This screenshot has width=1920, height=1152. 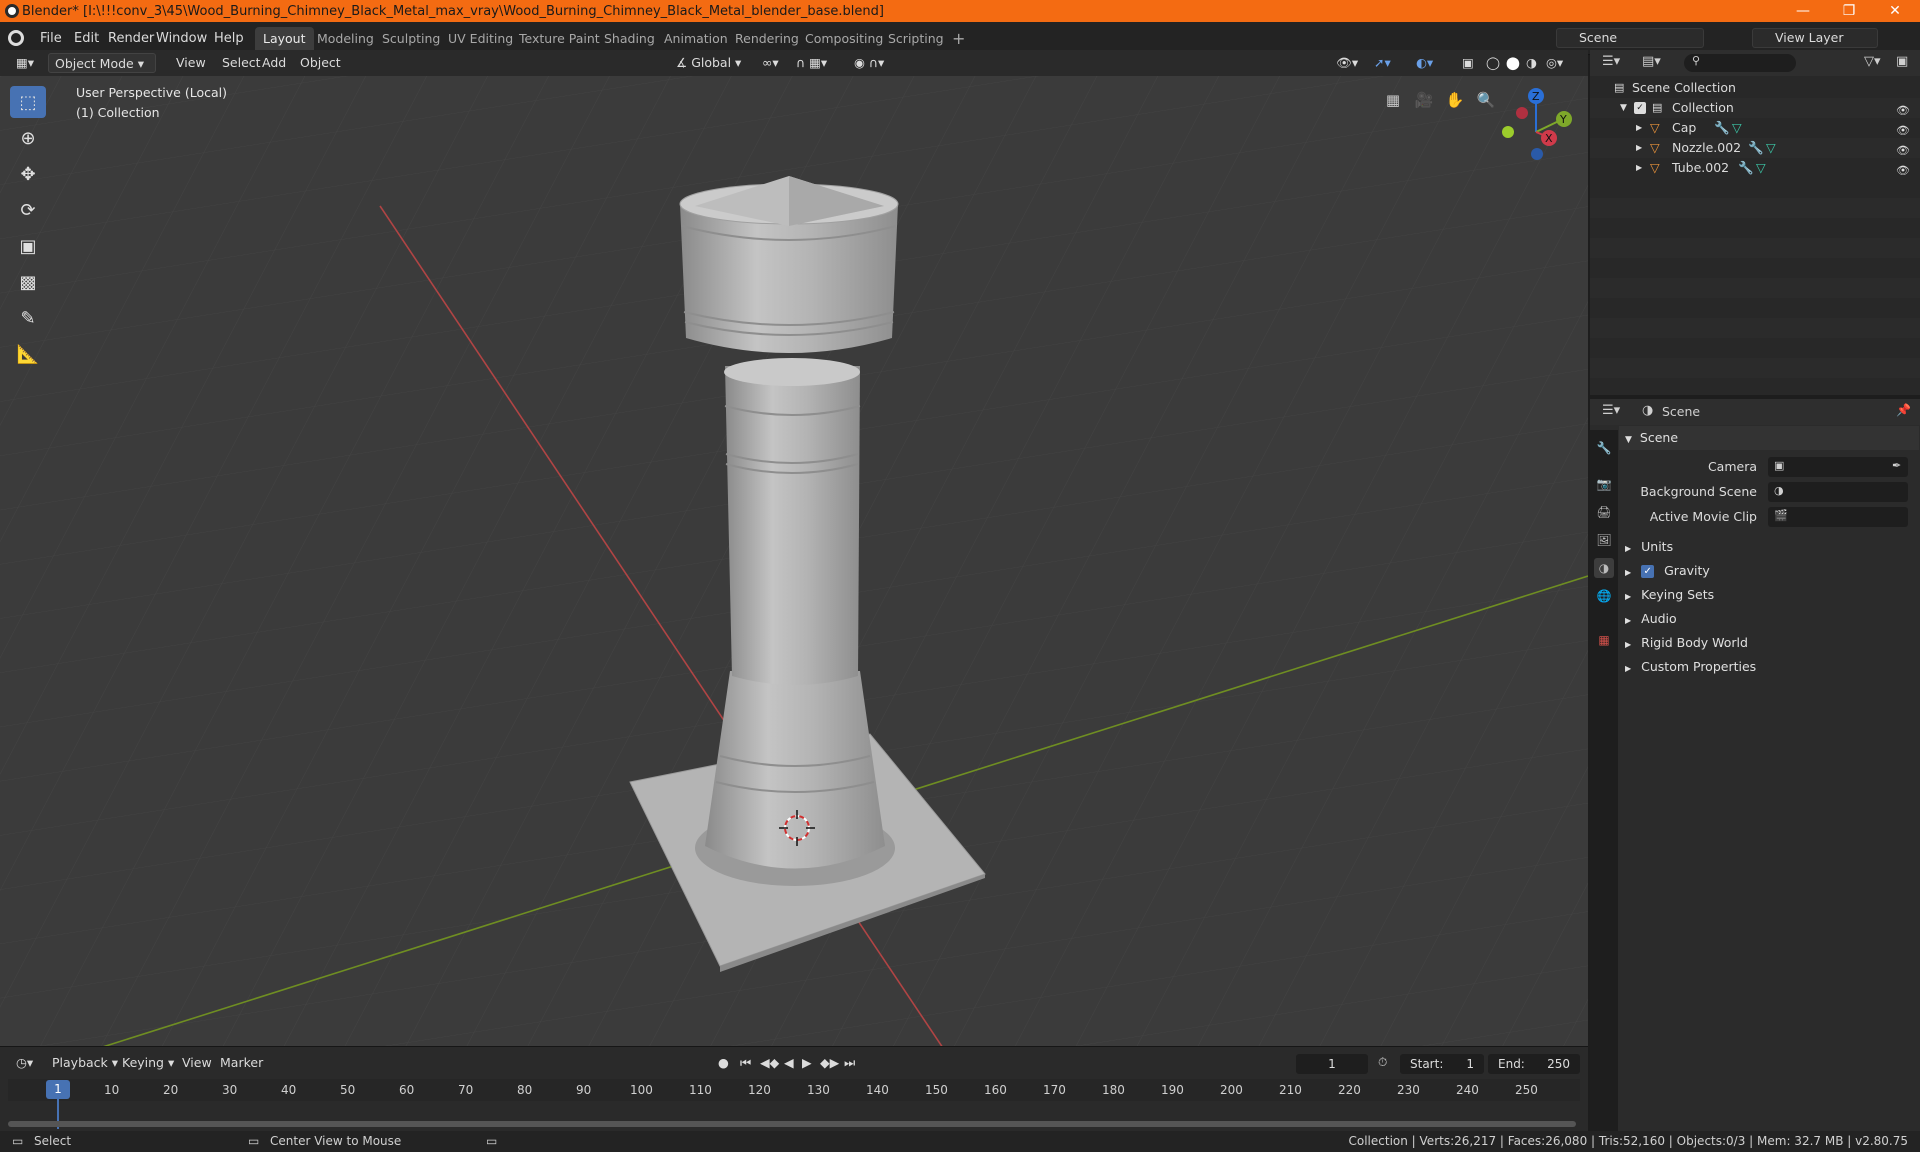 What do you see at coordinates (1769, 643) in the screenshot?
I see `rigid-body-world-panel: ▶ Rigid Body World` at bounding box center [1769, 643].